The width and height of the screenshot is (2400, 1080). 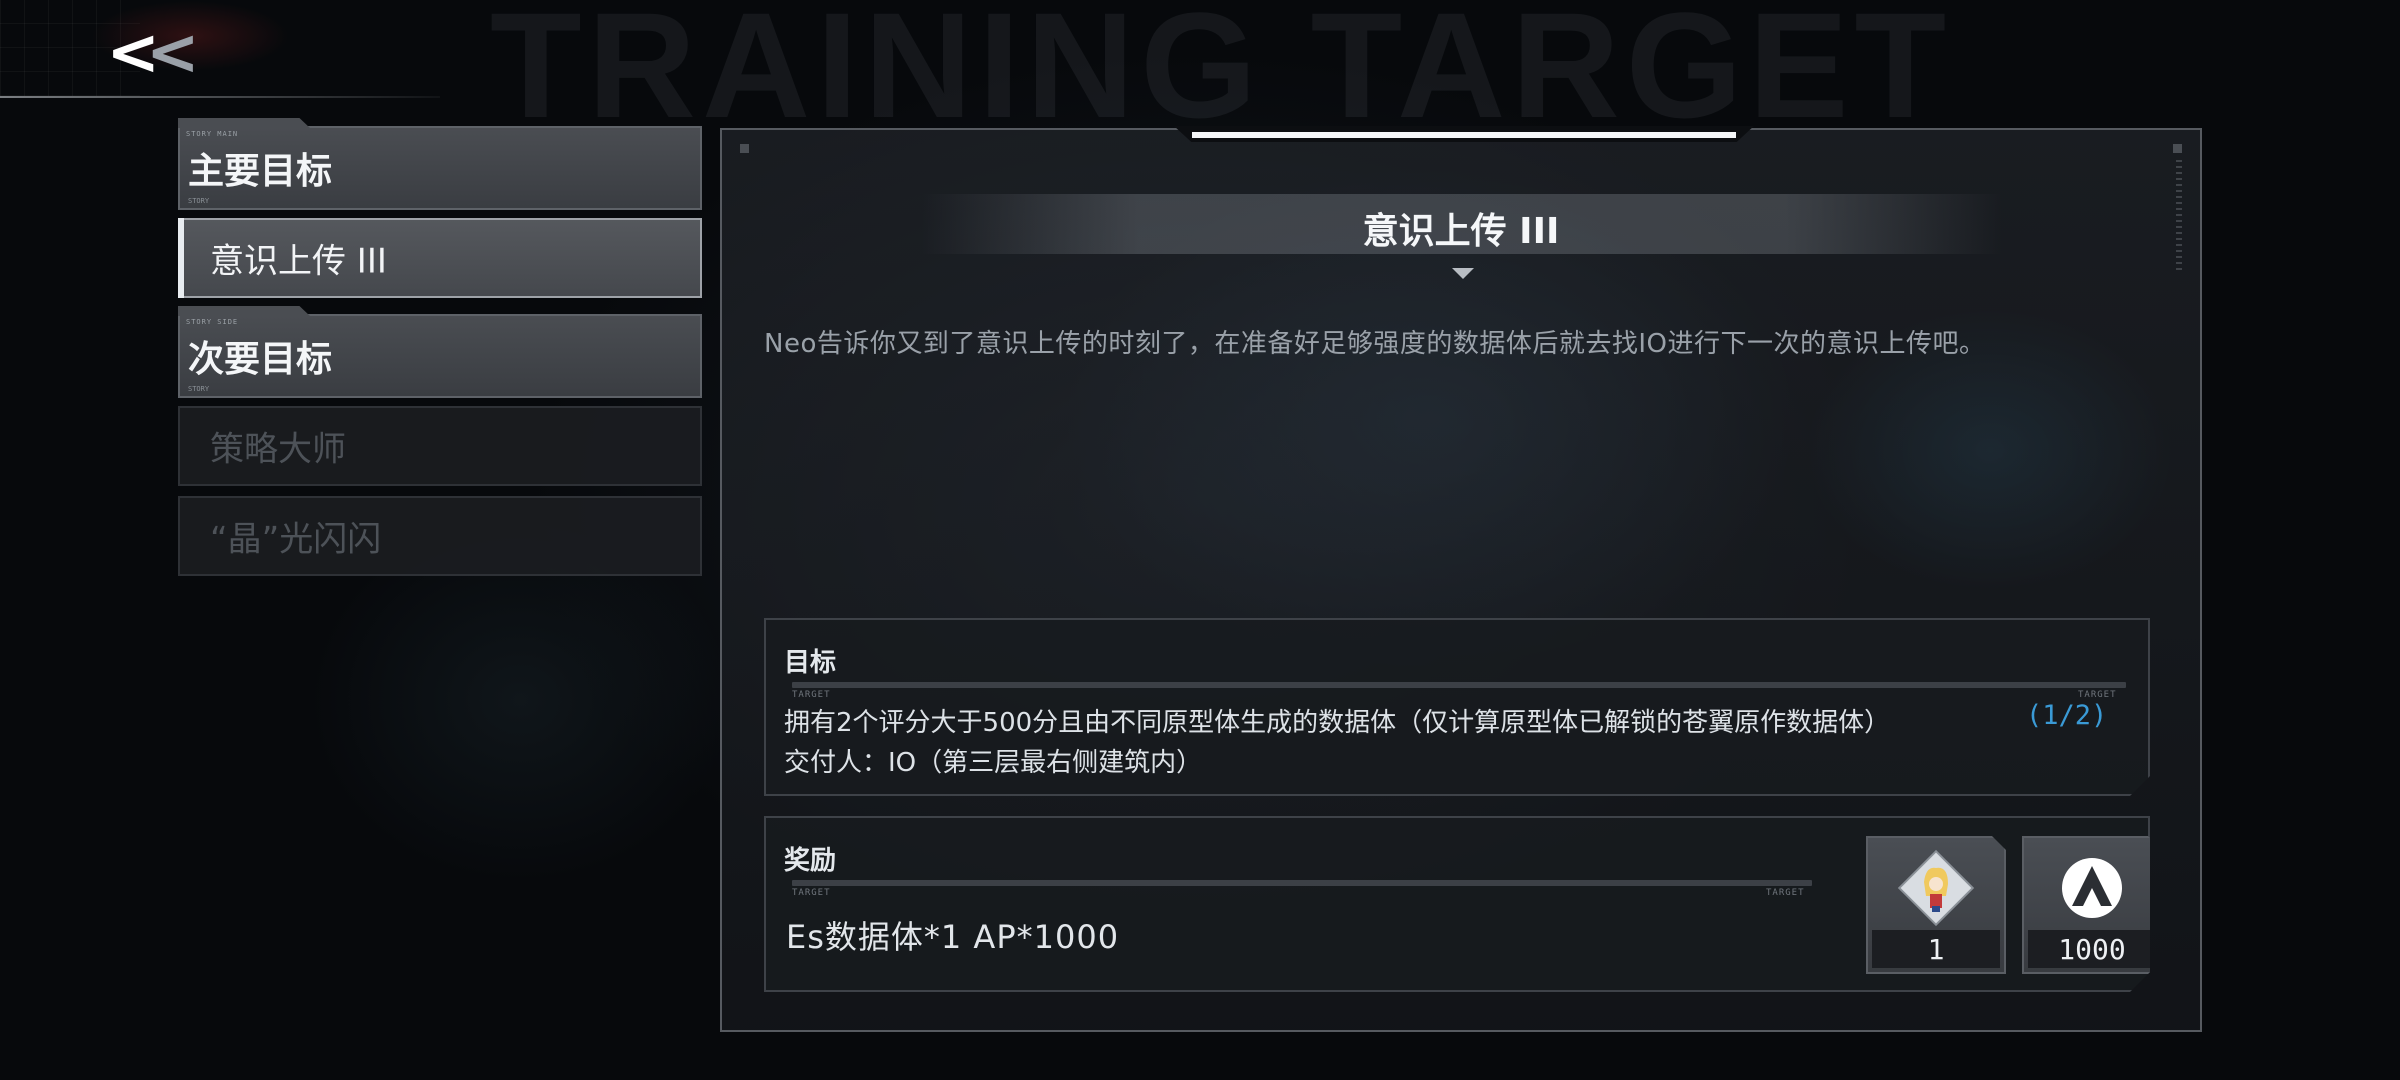 What do you see at coordinates (440, 164) in the screenshot?
I see `sidebar-header-main: STORY MAIN 主要目标 STORY` at bounding box center [440, 164].